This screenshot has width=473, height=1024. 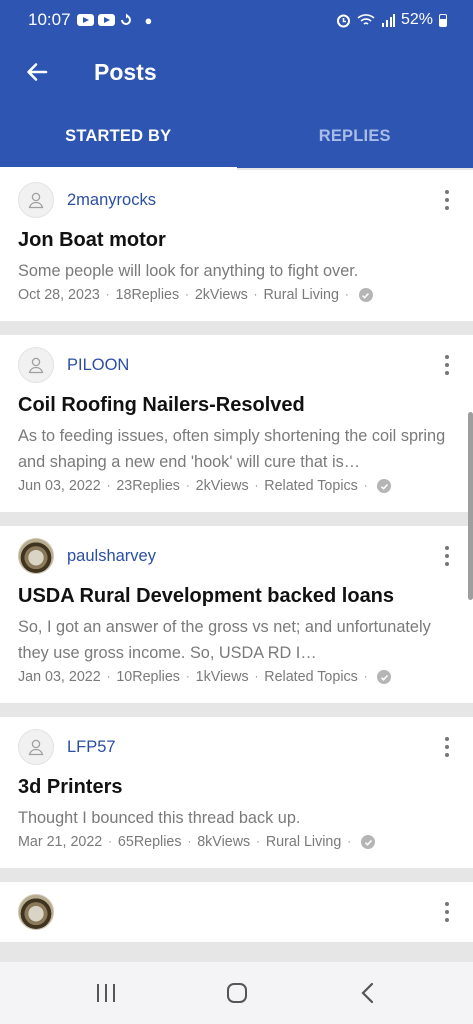 What do you see at coordinates (388, 20) in the screenshot?
I see `signal-icon` at bounding box center [388, 20].